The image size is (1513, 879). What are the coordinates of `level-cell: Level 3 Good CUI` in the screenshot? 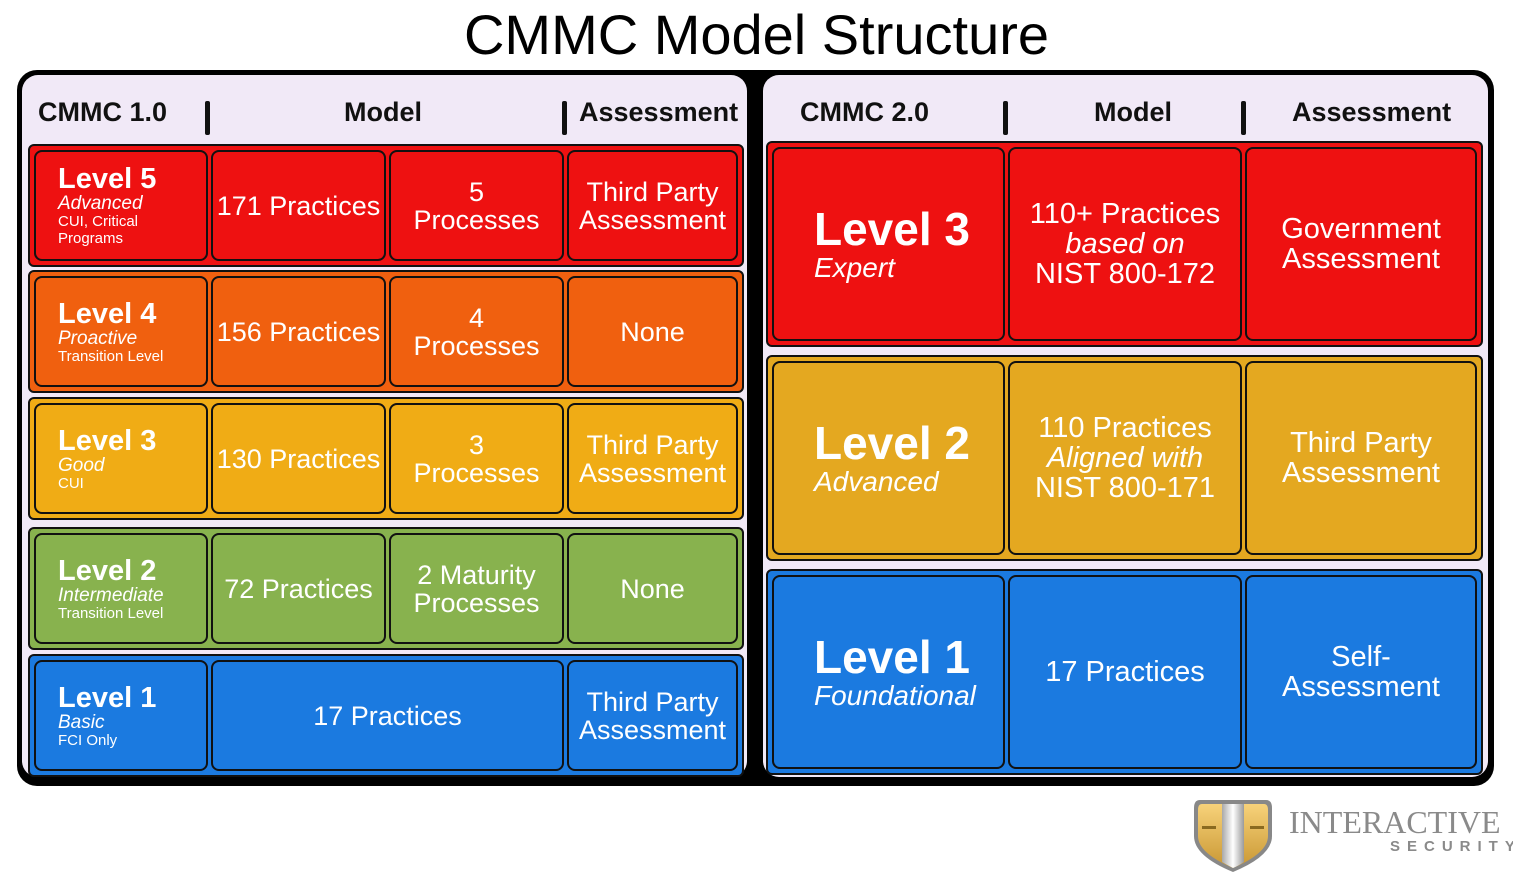 It's located at (121, 458).